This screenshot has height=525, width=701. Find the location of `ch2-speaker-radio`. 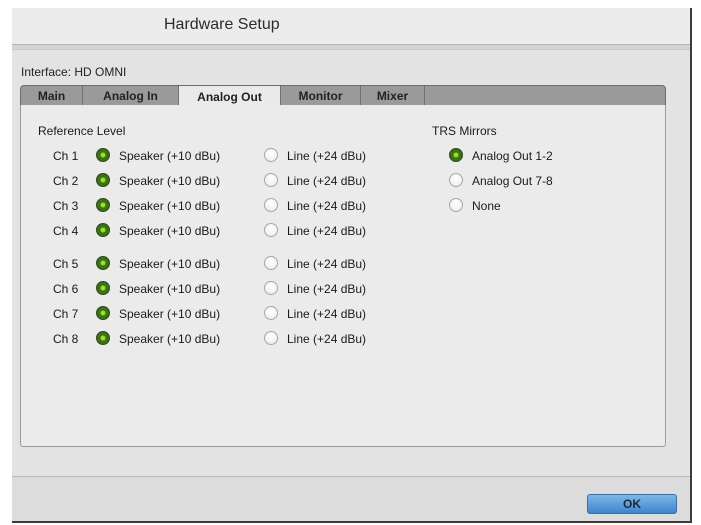

ch2-speaker-radio is located at coordinates (103, 180).